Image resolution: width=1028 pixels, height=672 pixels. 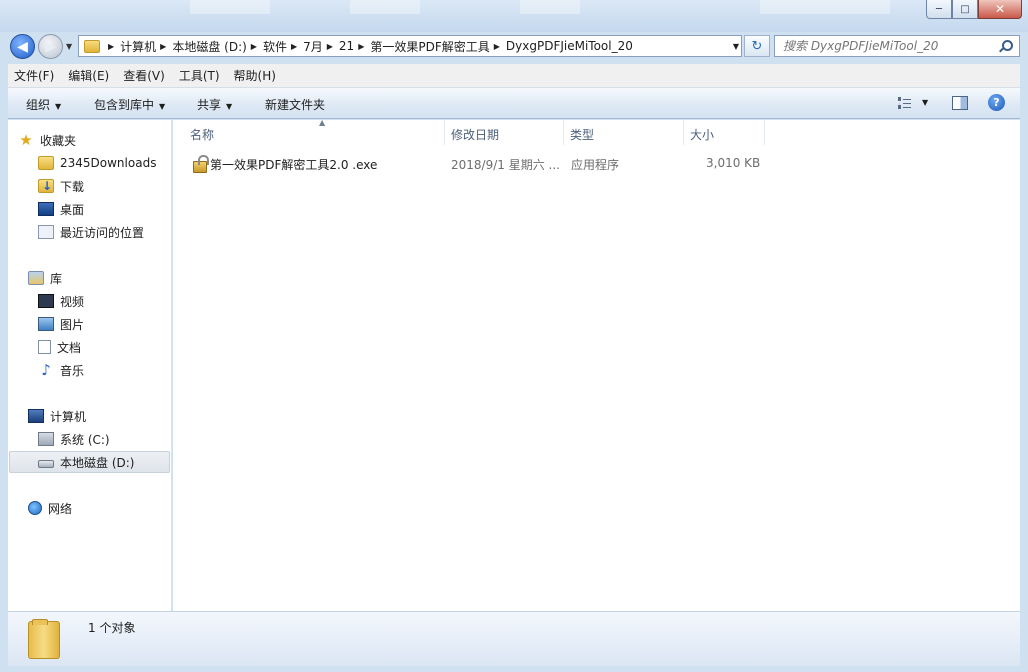 I want to click on menu-edit: 编辑(E), so click(x=88, y=75).